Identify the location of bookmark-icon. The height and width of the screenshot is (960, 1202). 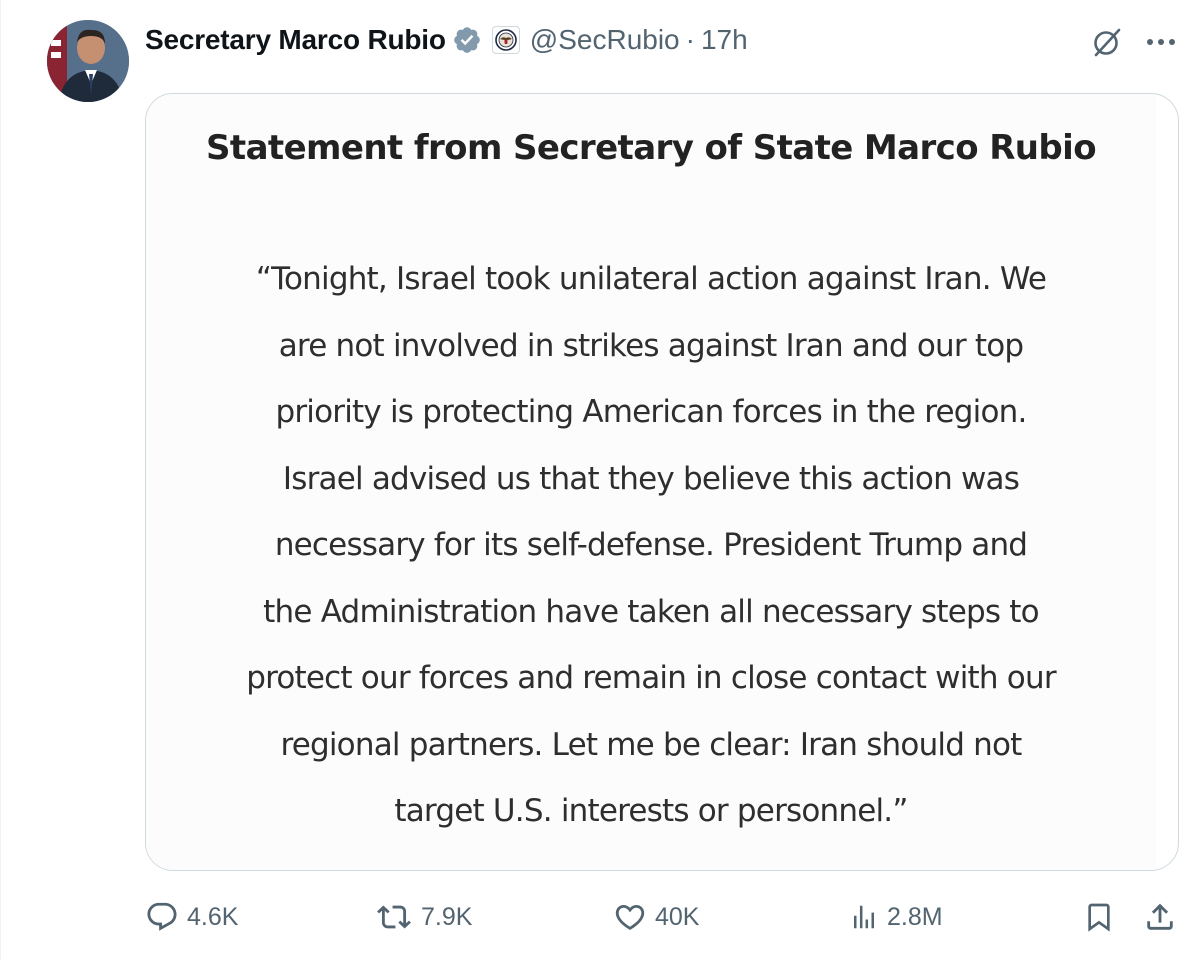
(1099, 917).